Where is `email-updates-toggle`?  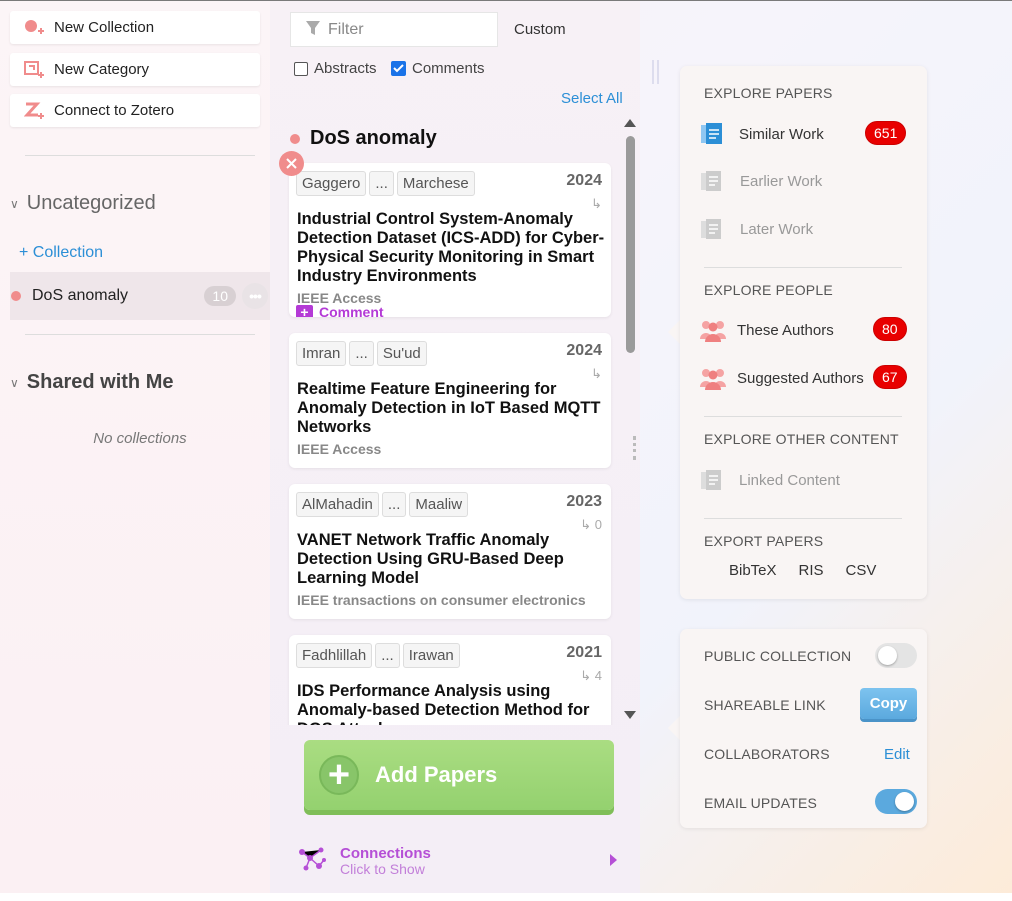
email-updates-toggle is located at coordinates (896, 801).